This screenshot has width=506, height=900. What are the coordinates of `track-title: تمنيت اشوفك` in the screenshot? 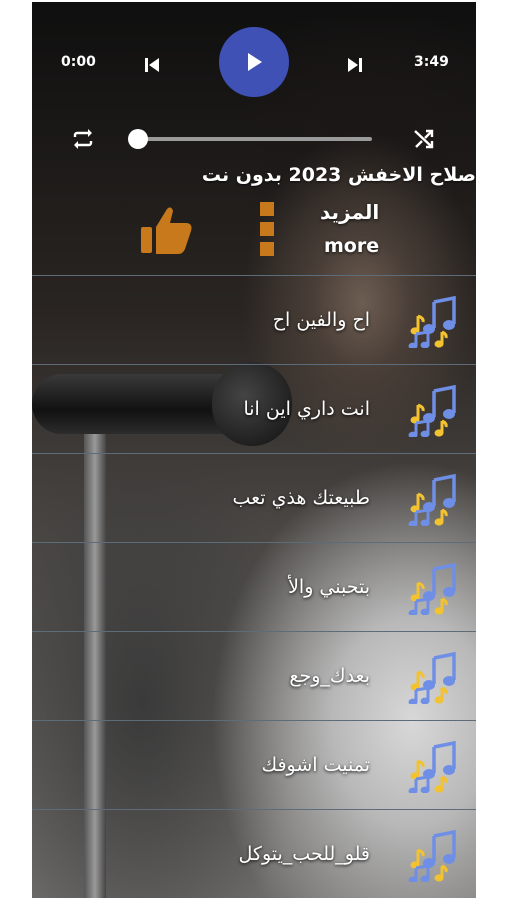 It's located at (315, 765).